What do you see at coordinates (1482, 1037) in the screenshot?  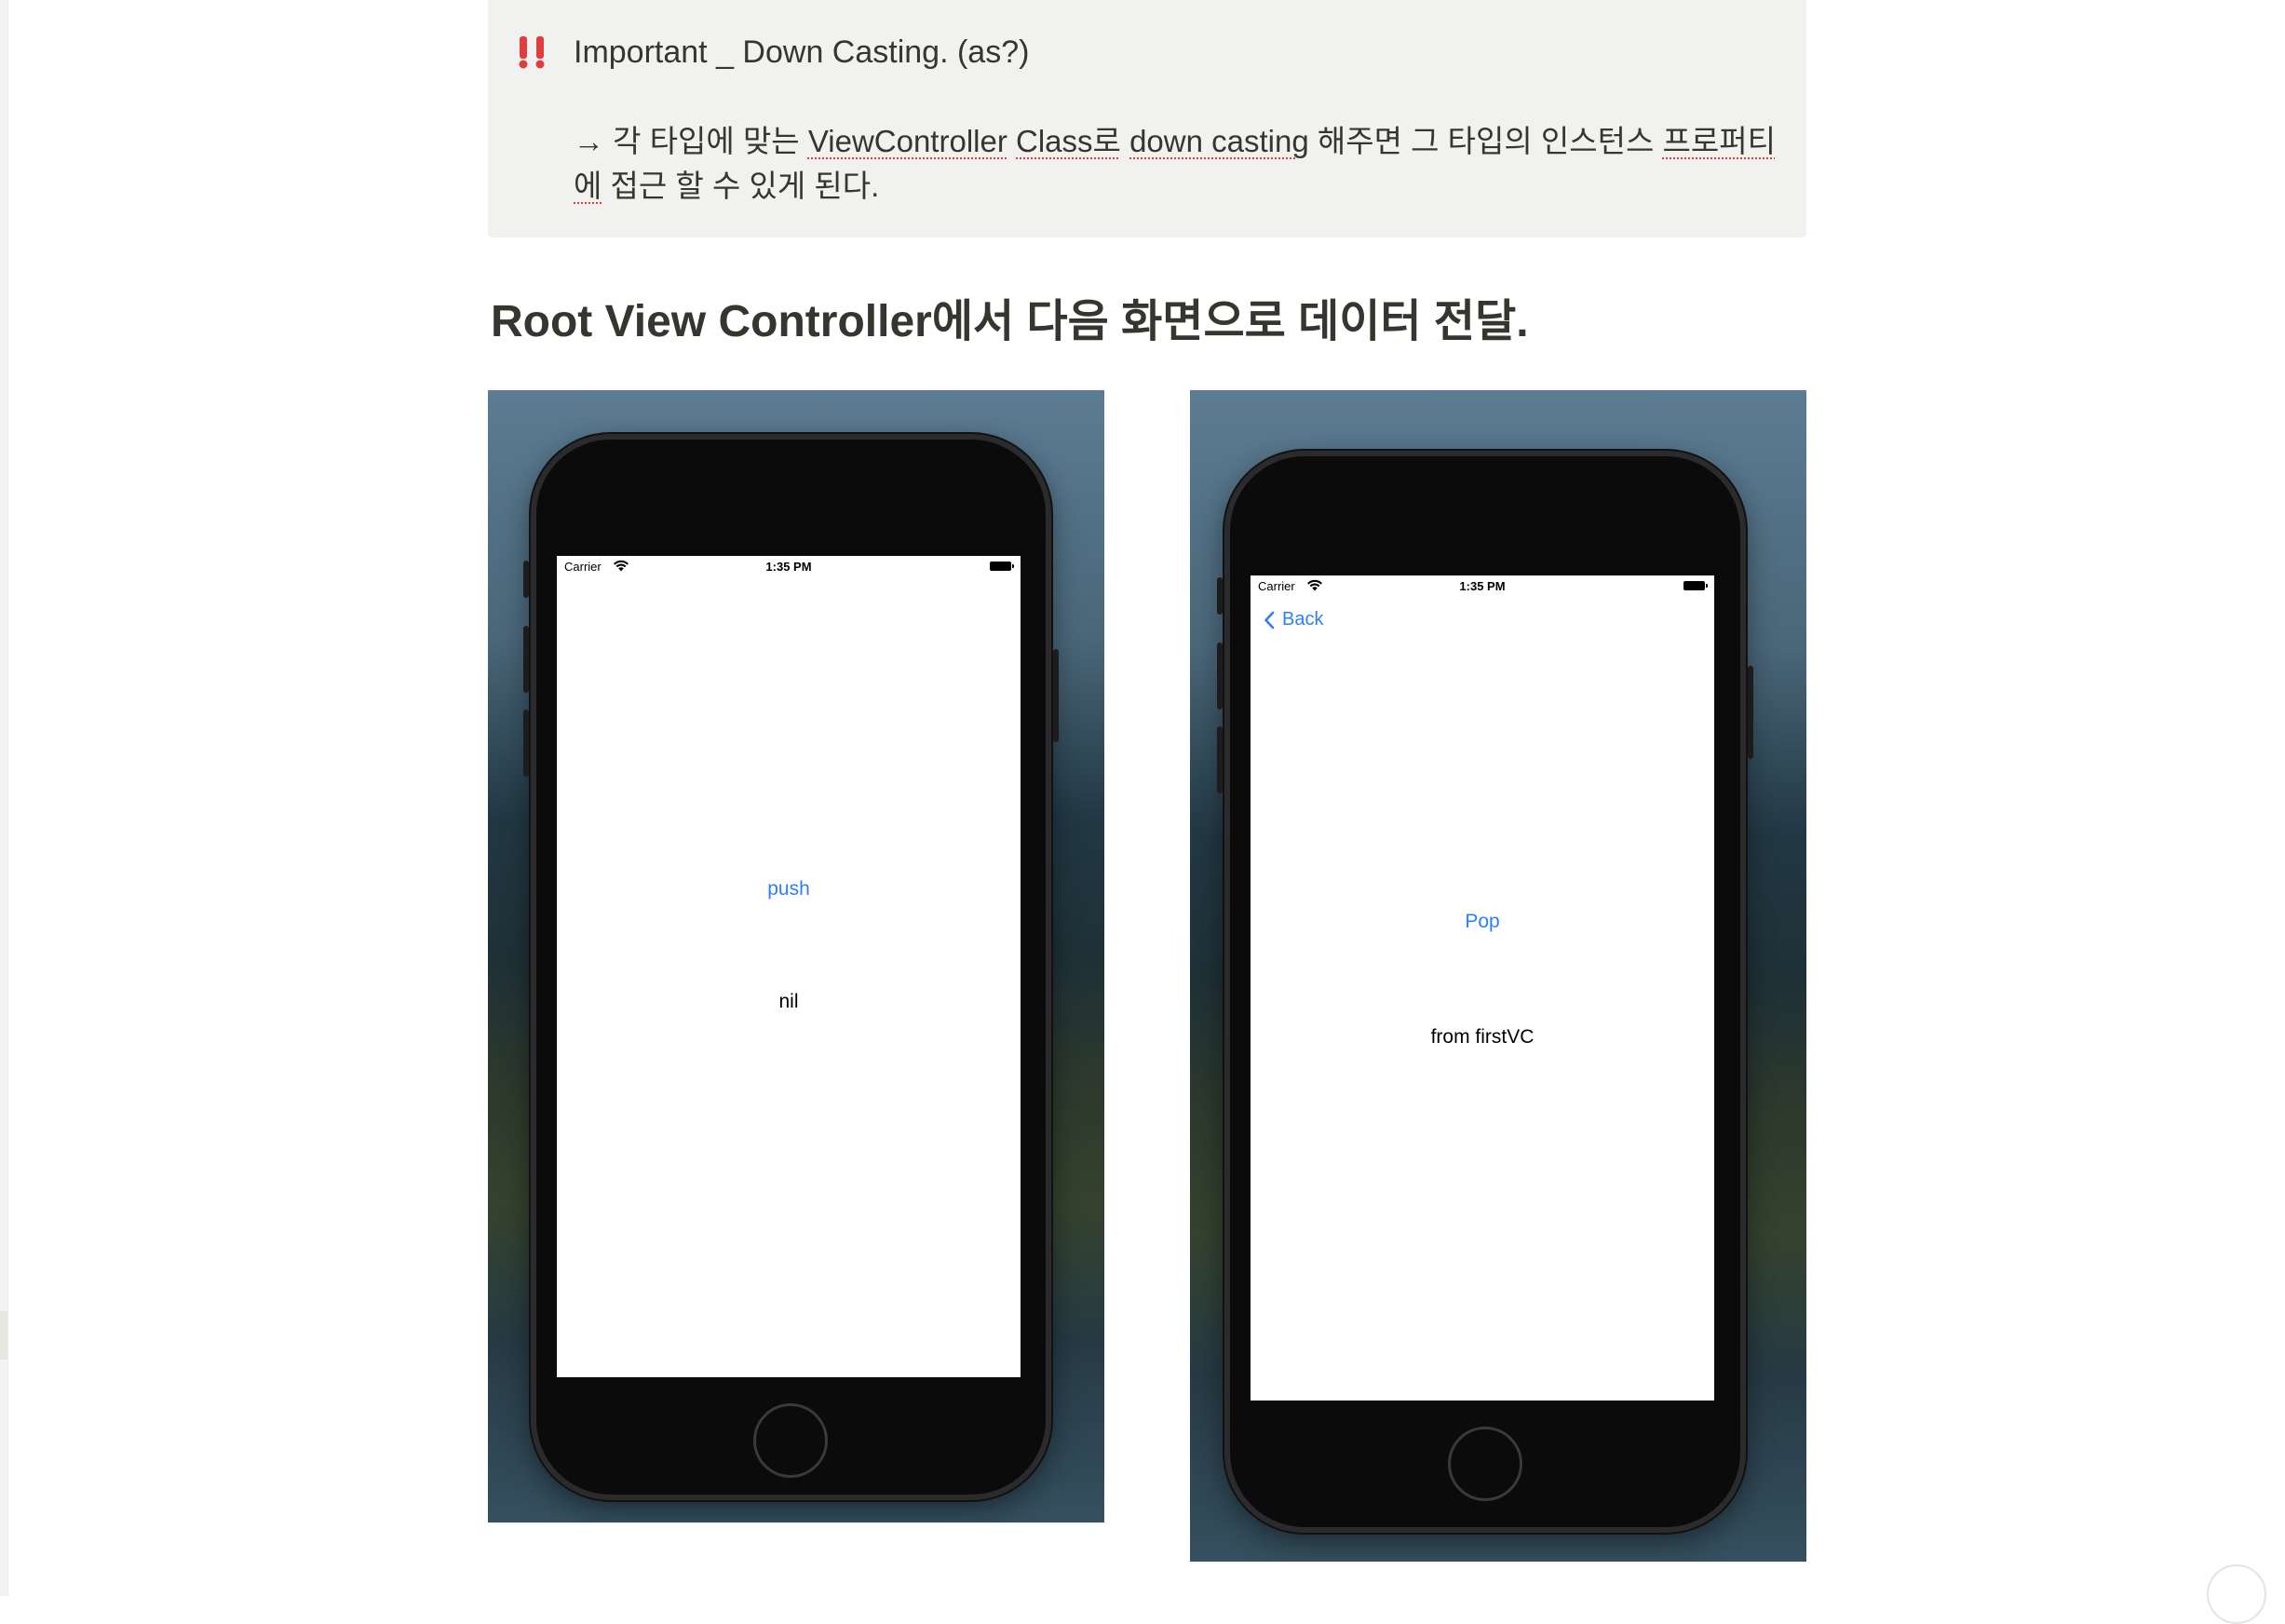 I see `data-label: from firstVC` at bounding box center [1482, 1037].